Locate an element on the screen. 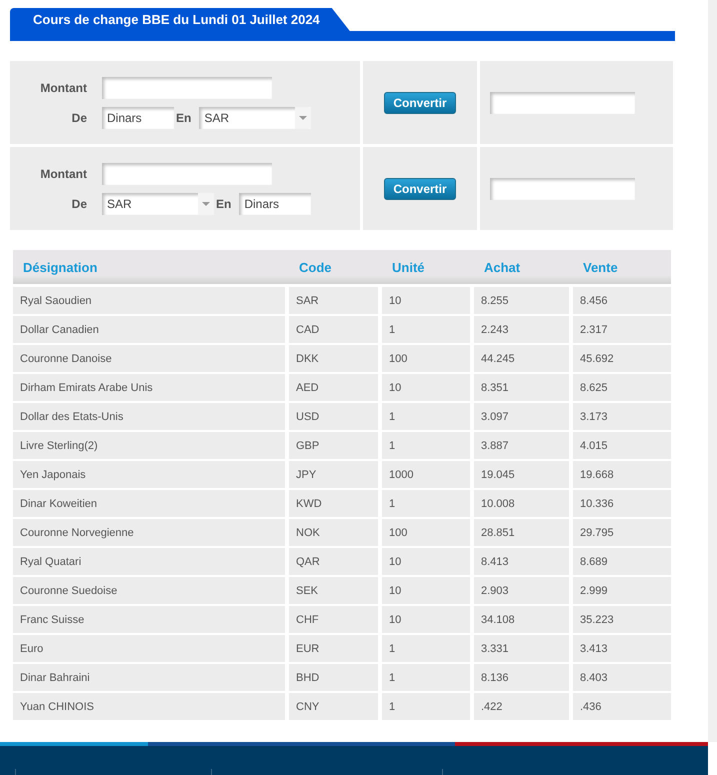  table-cell: .436 is located at coordinates (622, 706).